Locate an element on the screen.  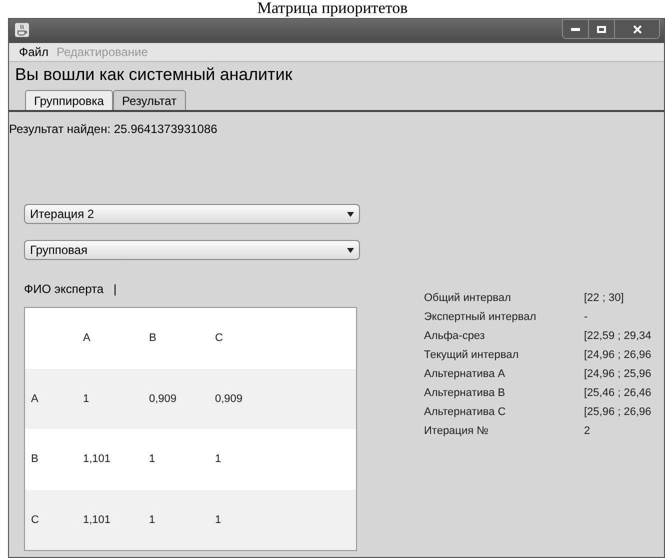
result-text: Результат найден: 25.9641373931086 is located at coordinates (113, 129).